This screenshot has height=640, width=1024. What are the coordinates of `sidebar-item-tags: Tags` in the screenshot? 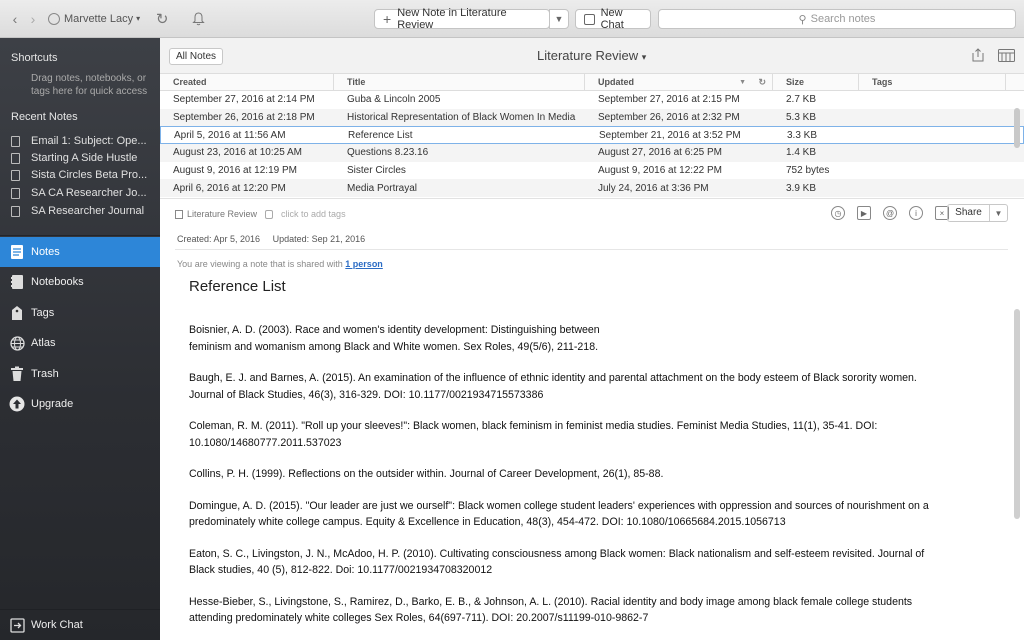 It's located at (80, 313).